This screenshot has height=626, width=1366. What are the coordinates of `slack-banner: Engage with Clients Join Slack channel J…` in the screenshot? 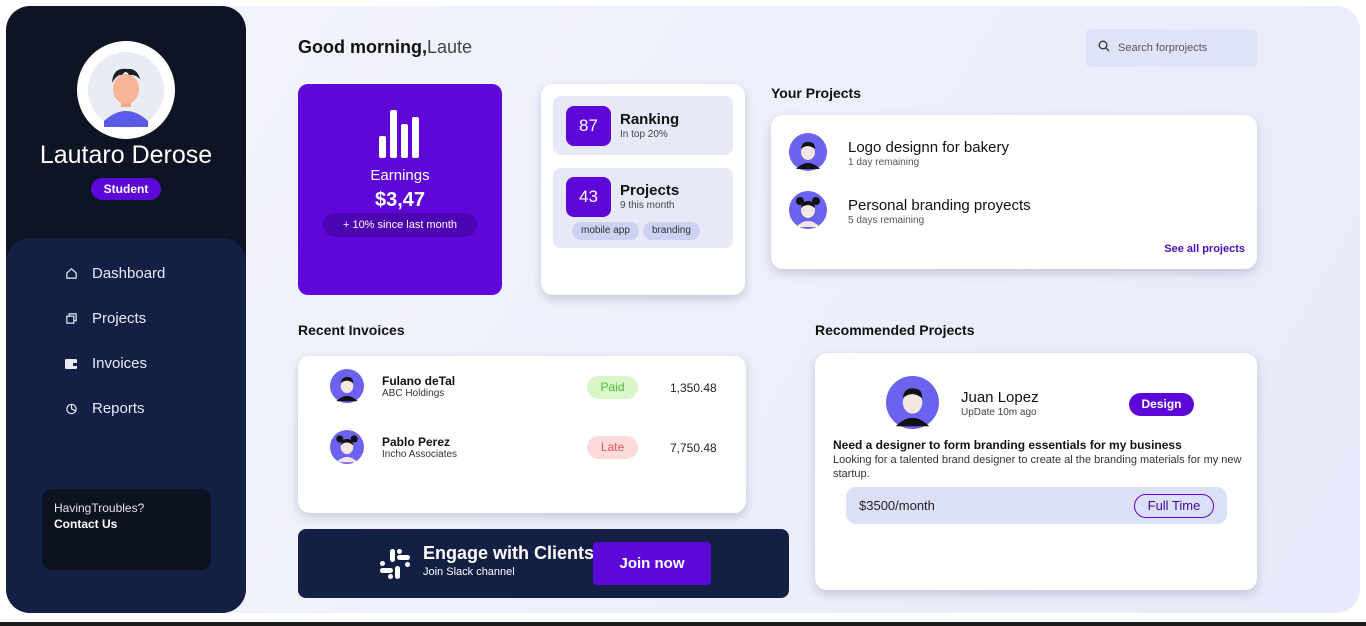 It's located at (543, 563).